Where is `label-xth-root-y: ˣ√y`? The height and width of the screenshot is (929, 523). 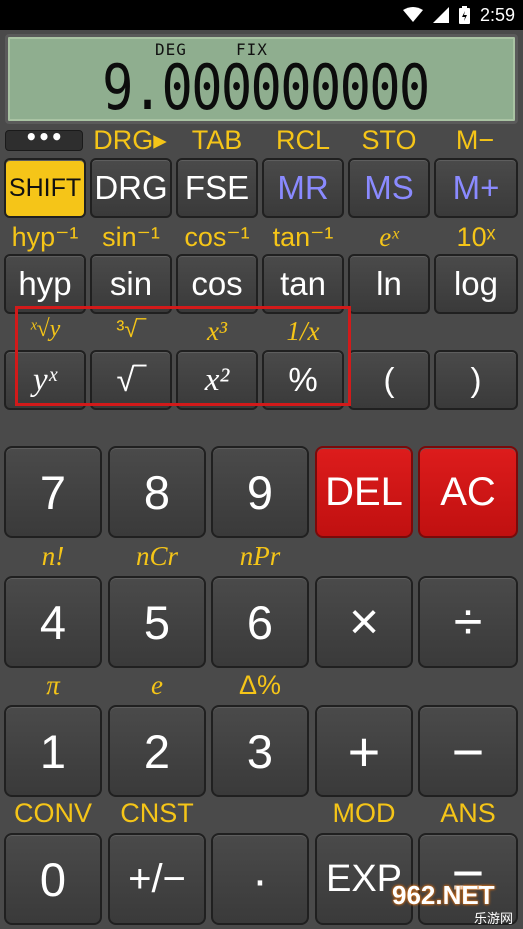
label-xth-root-y: ˣ√y is located at coordinates (45, 329).